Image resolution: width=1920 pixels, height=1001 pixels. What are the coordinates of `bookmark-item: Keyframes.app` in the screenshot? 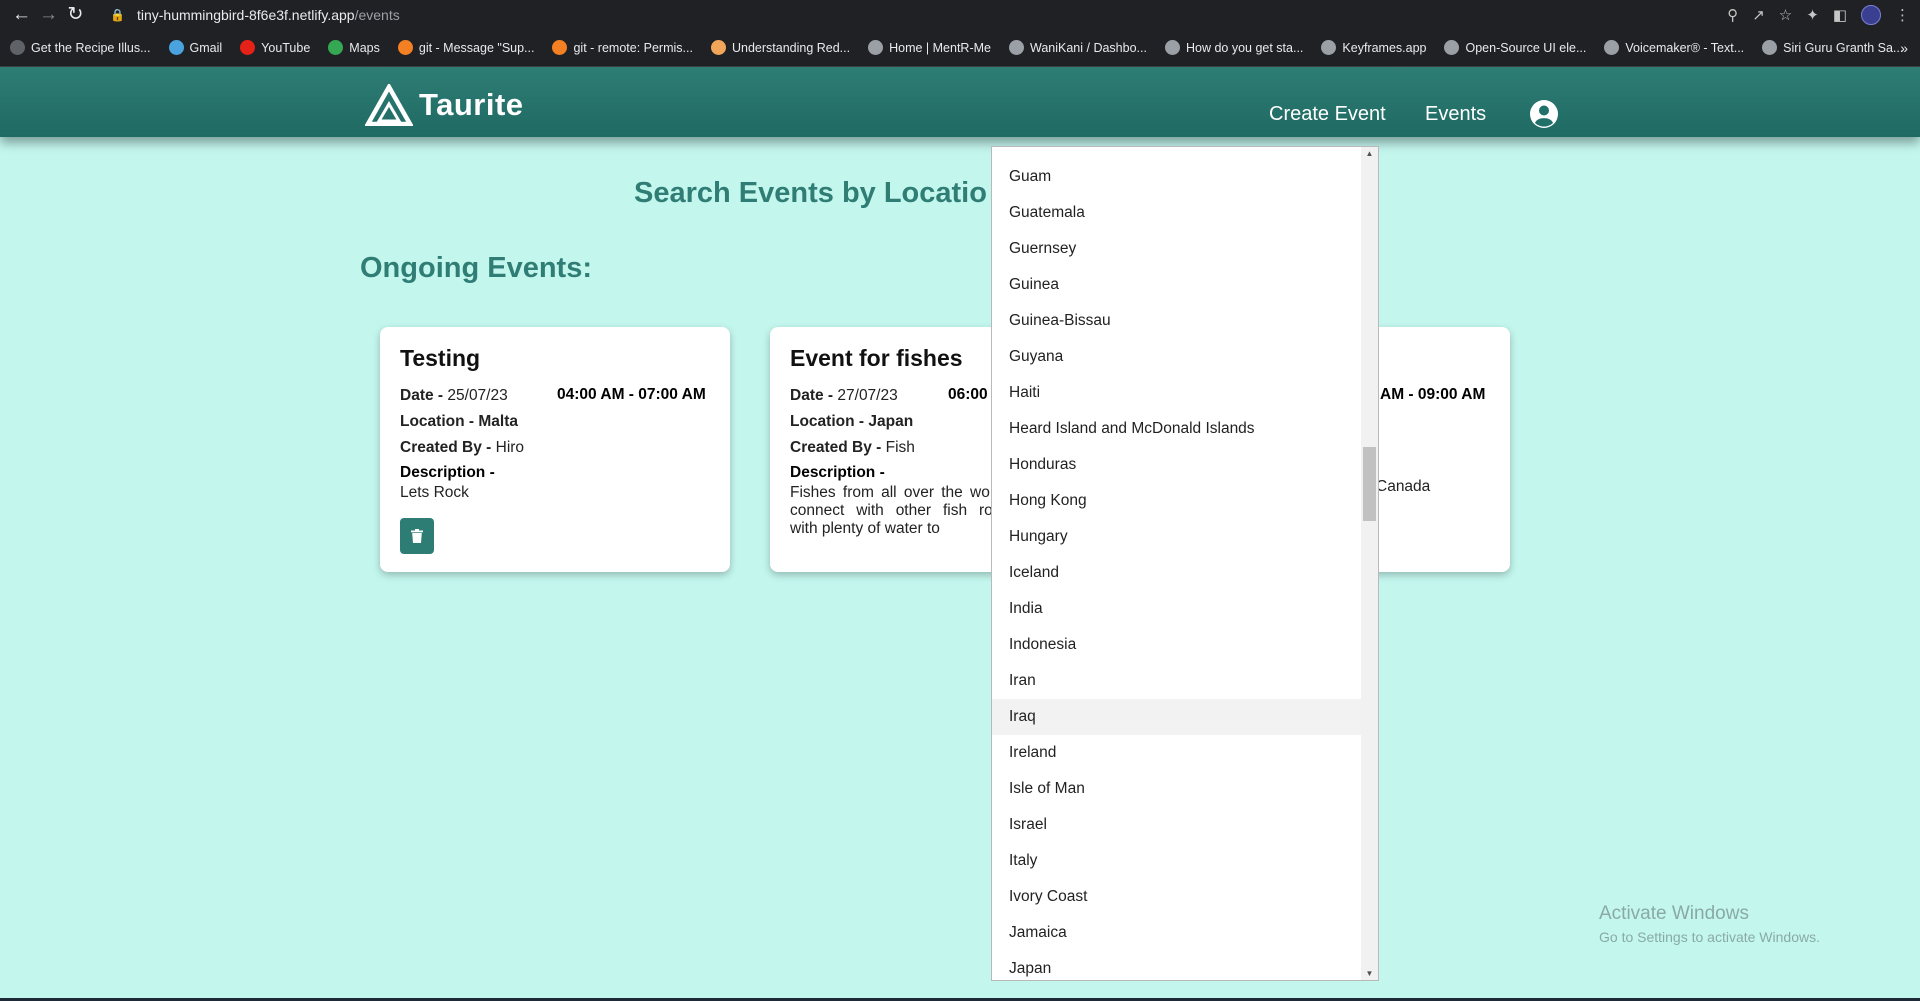 It's located at (1373, 47).